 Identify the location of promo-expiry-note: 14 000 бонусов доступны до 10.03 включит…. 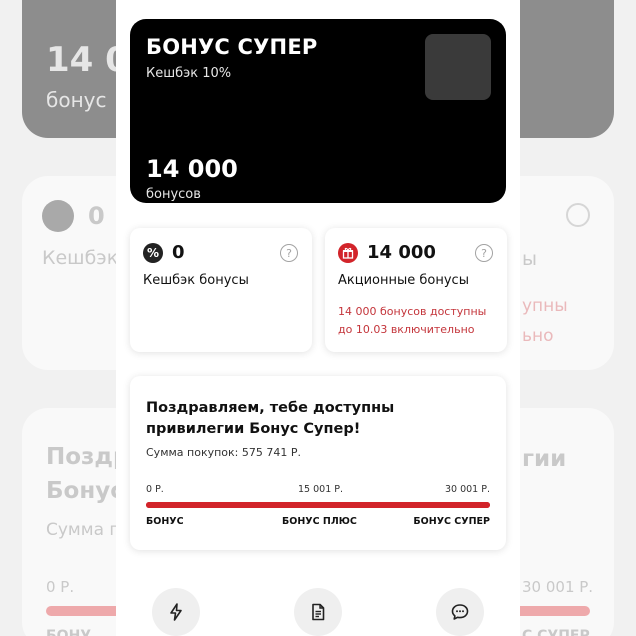
(412, 320).